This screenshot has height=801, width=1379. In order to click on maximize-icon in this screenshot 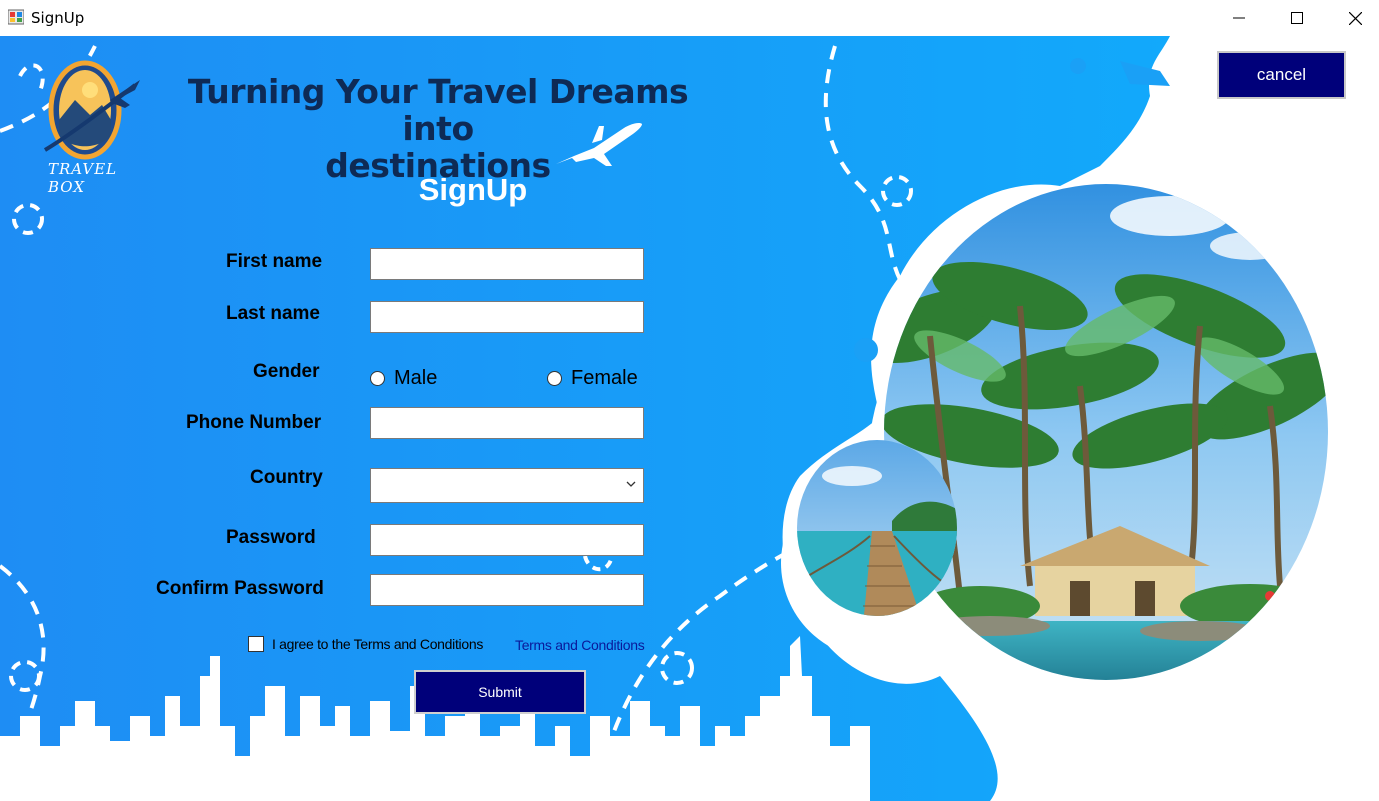, I will do `click(1297, 18)`.